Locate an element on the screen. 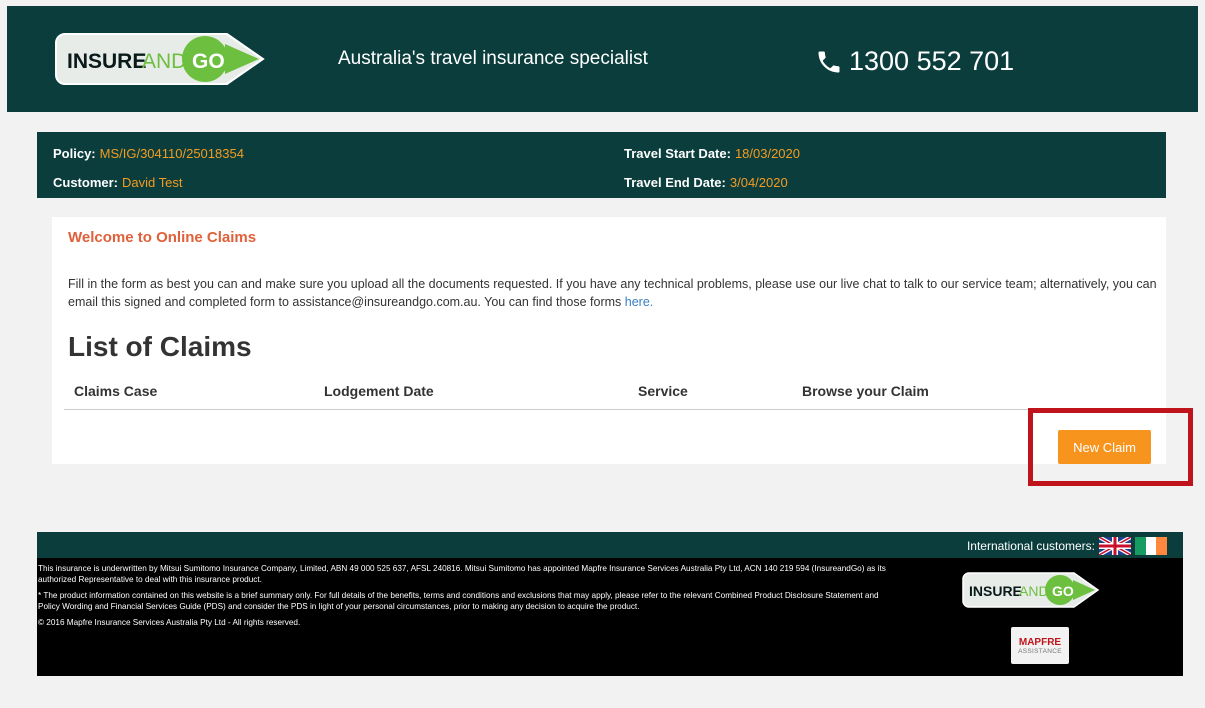 Image resolution: width=1205 pixels, height=708 pixels. mapfre-sub: ASSISTANCE is located at coordinates (1040, 651).